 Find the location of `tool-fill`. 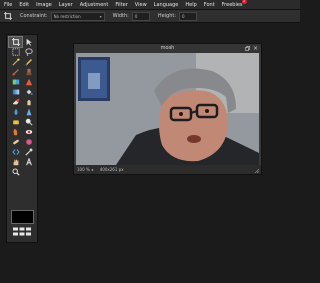

tool-fill is located at coordinates (28, 92).